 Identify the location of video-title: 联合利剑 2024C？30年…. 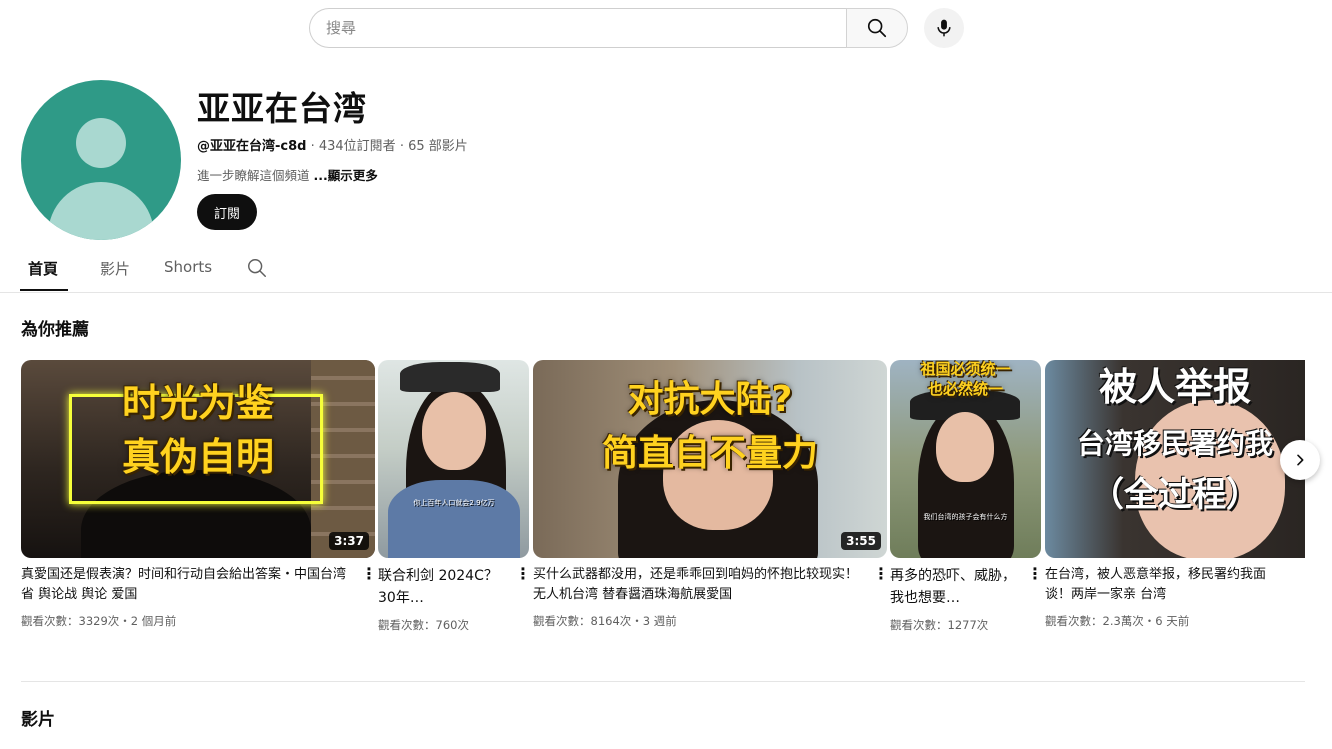
(453, 587).